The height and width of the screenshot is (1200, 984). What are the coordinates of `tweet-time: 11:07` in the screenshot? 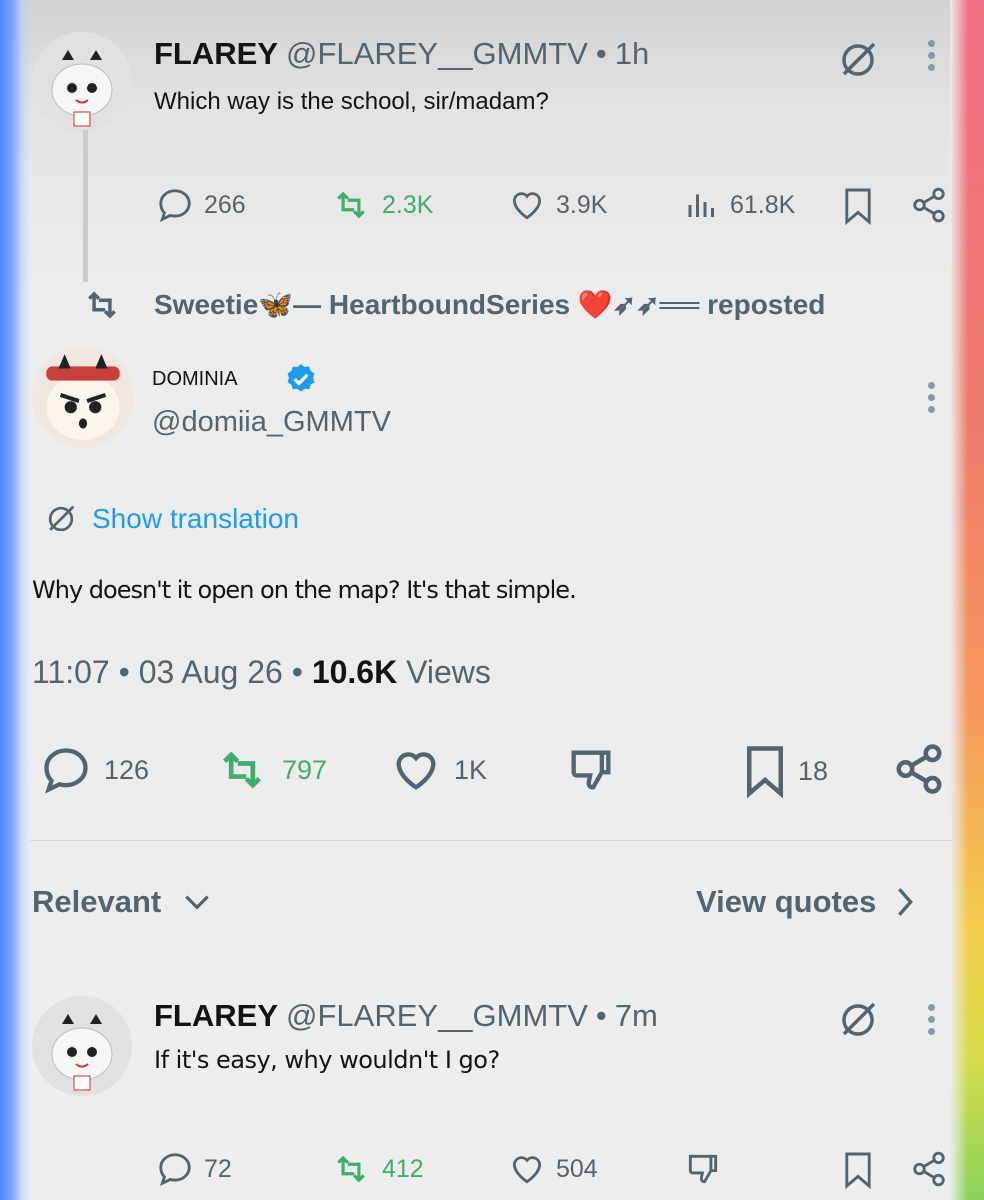 It's located at (71, 672).